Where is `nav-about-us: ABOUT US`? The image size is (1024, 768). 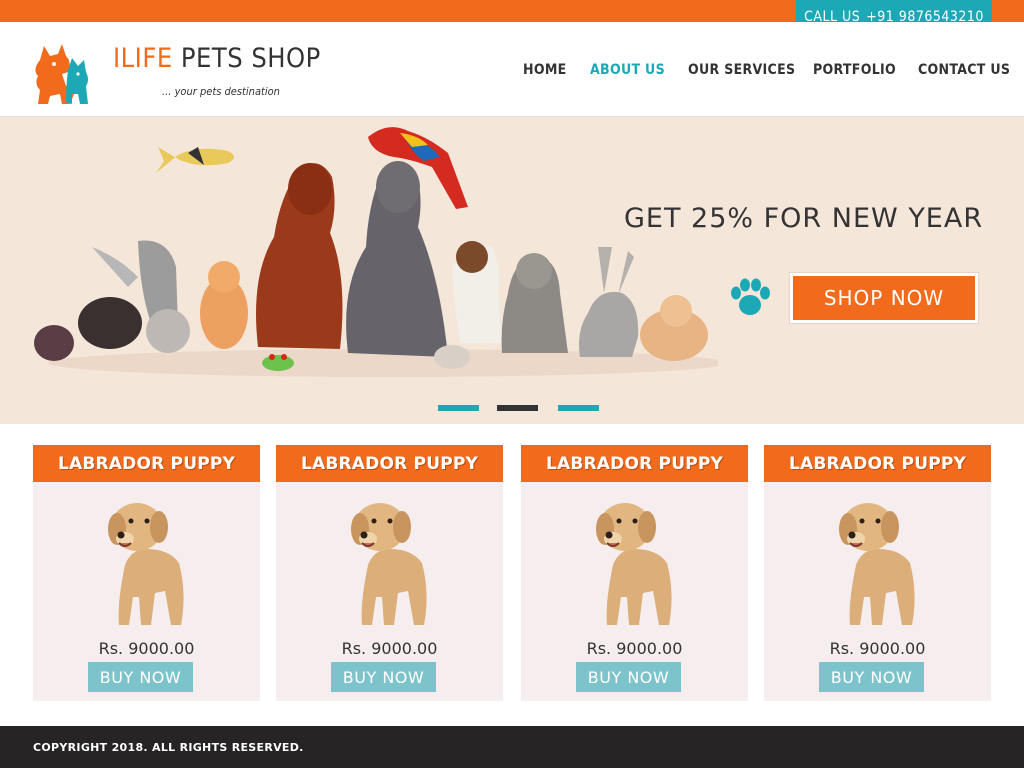
nav-about-us: ABOUT US is located at coordinates (627, 70).